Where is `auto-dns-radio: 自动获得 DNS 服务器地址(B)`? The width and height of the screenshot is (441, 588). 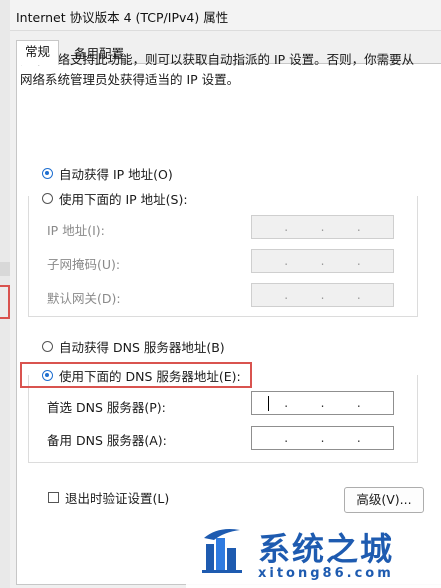
auto-dns-radio: 自动获得 DNS 服务器地址(B) is located at coordinates (133, 346).